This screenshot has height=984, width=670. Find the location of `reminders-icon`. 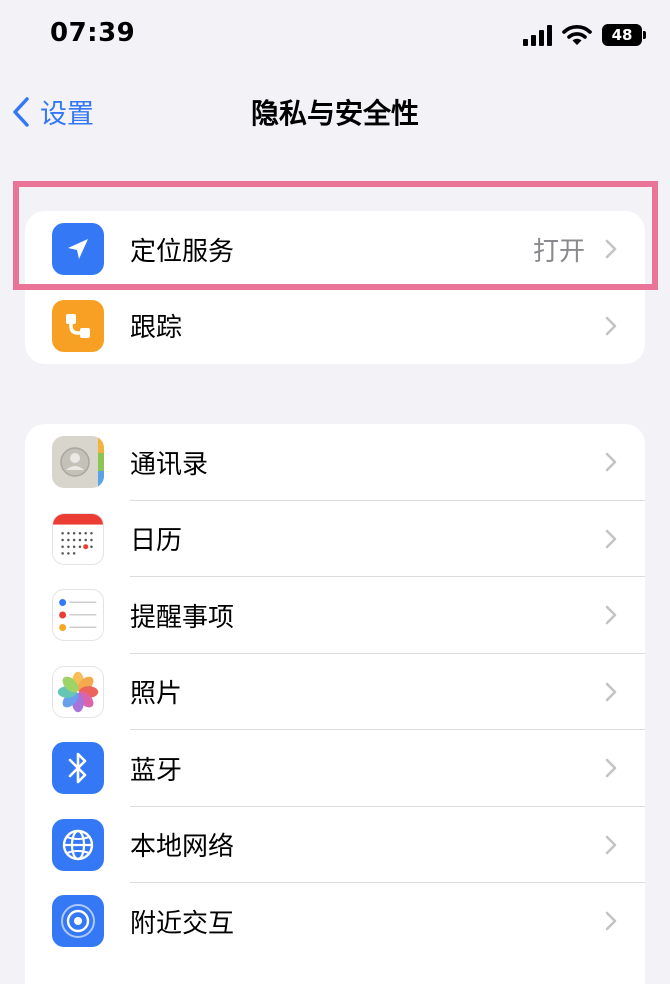

reminders-icon is located at coordinates (78, 615).